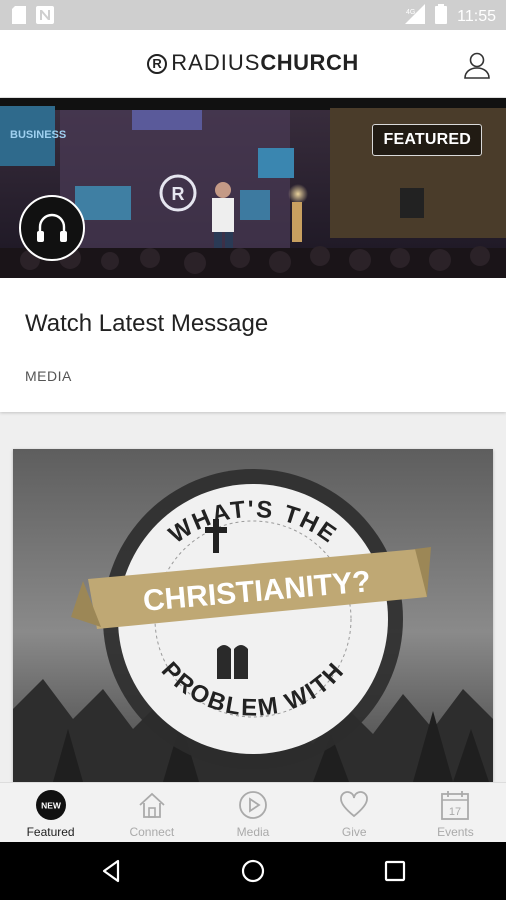 Image resolution: width=506 pixels, height=900 pixels. What do you see at coordinates (354, 832) in the screenshot?
I see `tab-label-give: Give` at bounding box center [354, 832].